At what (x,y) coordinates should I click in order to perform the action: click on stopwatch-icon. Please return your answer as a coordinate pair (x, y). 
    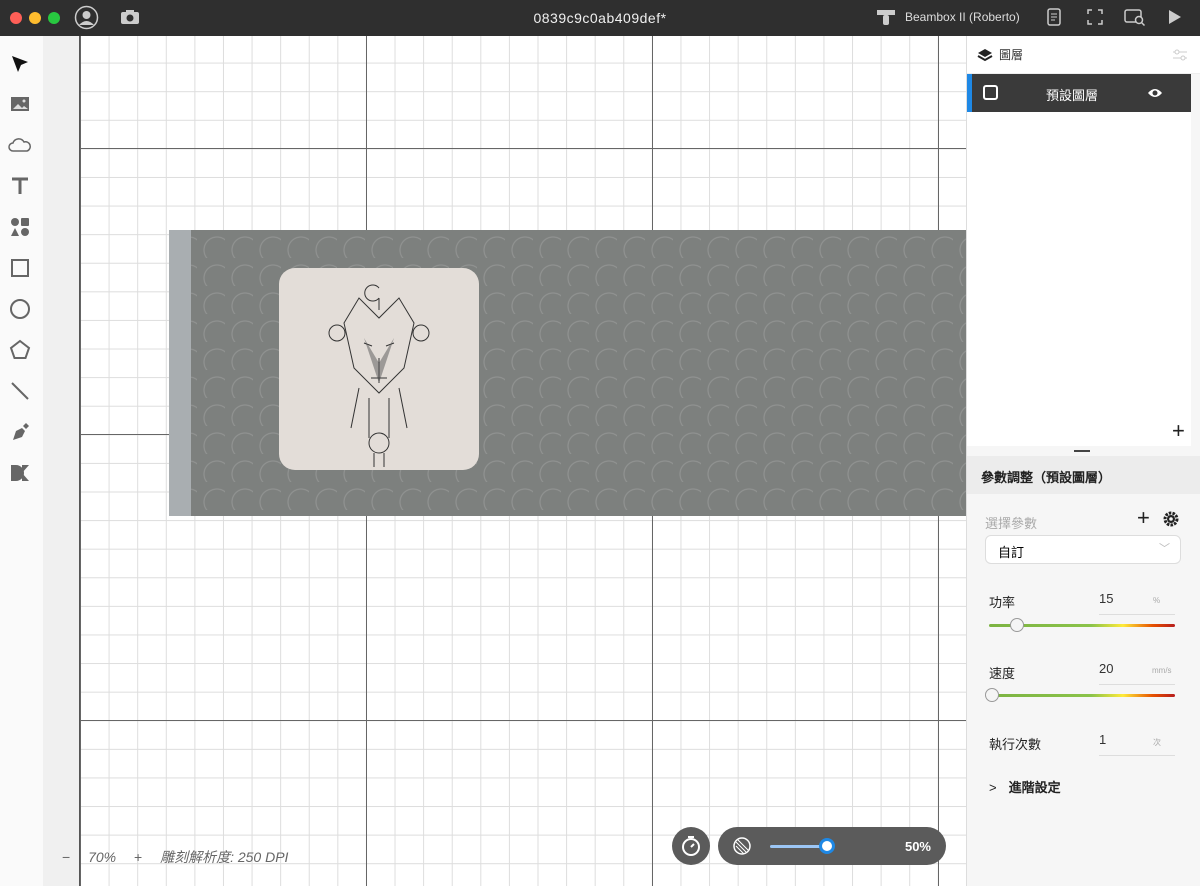
    Looking at the image, I should click on (691, 846).